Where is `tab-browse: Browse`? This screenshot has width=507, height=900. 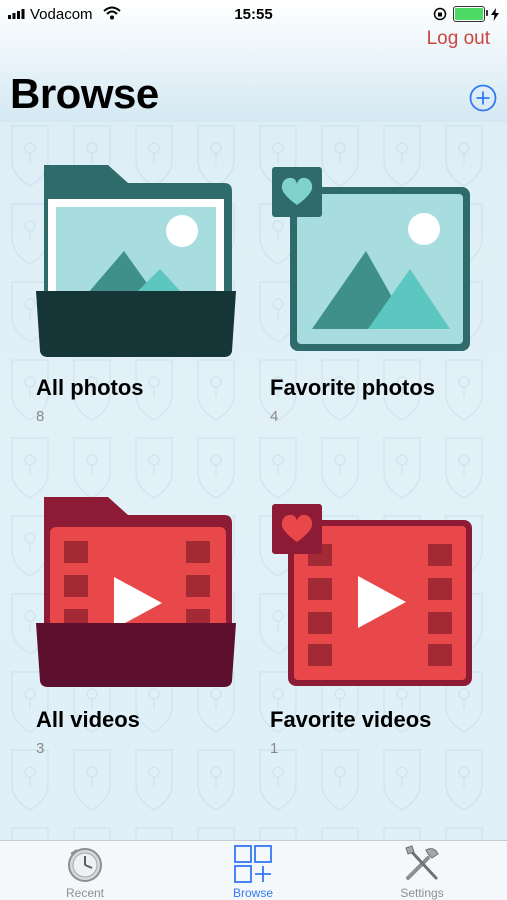
tab-browse: Browse is located at coordinates (253, 870).